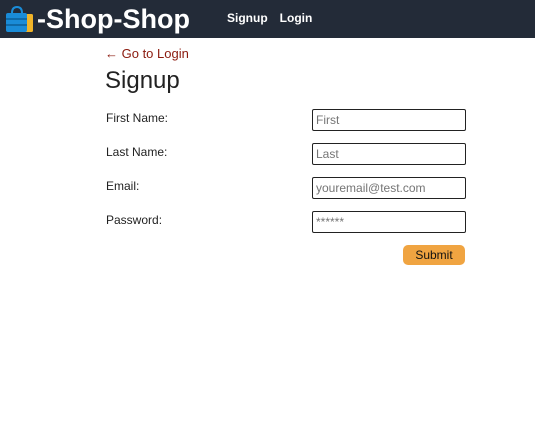  What do you see at coordinates (137, 152) in the screenshot?
I see `last-name-label: Last Name:` at bounding box center [137, 152].